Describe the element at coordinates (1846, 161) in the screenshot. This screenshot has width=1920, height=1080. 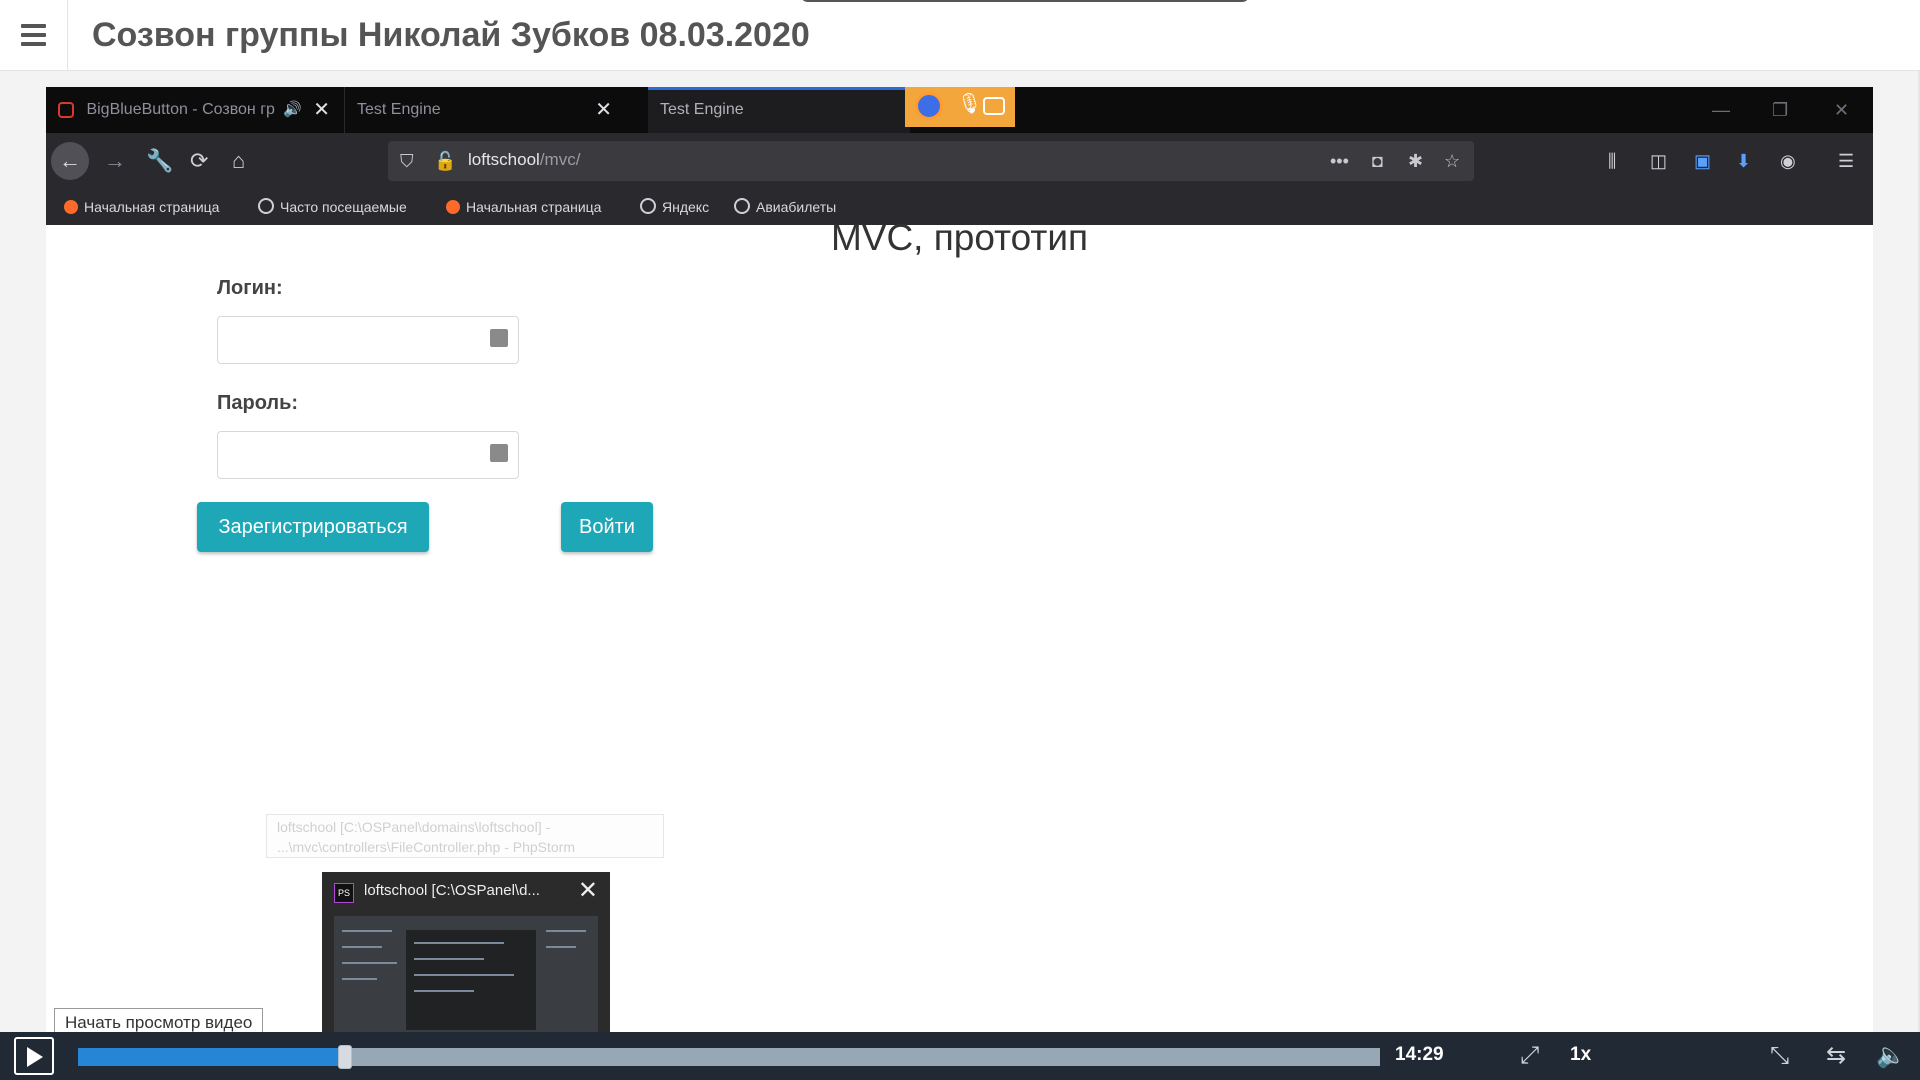
I see `app-menu-icon: ☰` at that location.